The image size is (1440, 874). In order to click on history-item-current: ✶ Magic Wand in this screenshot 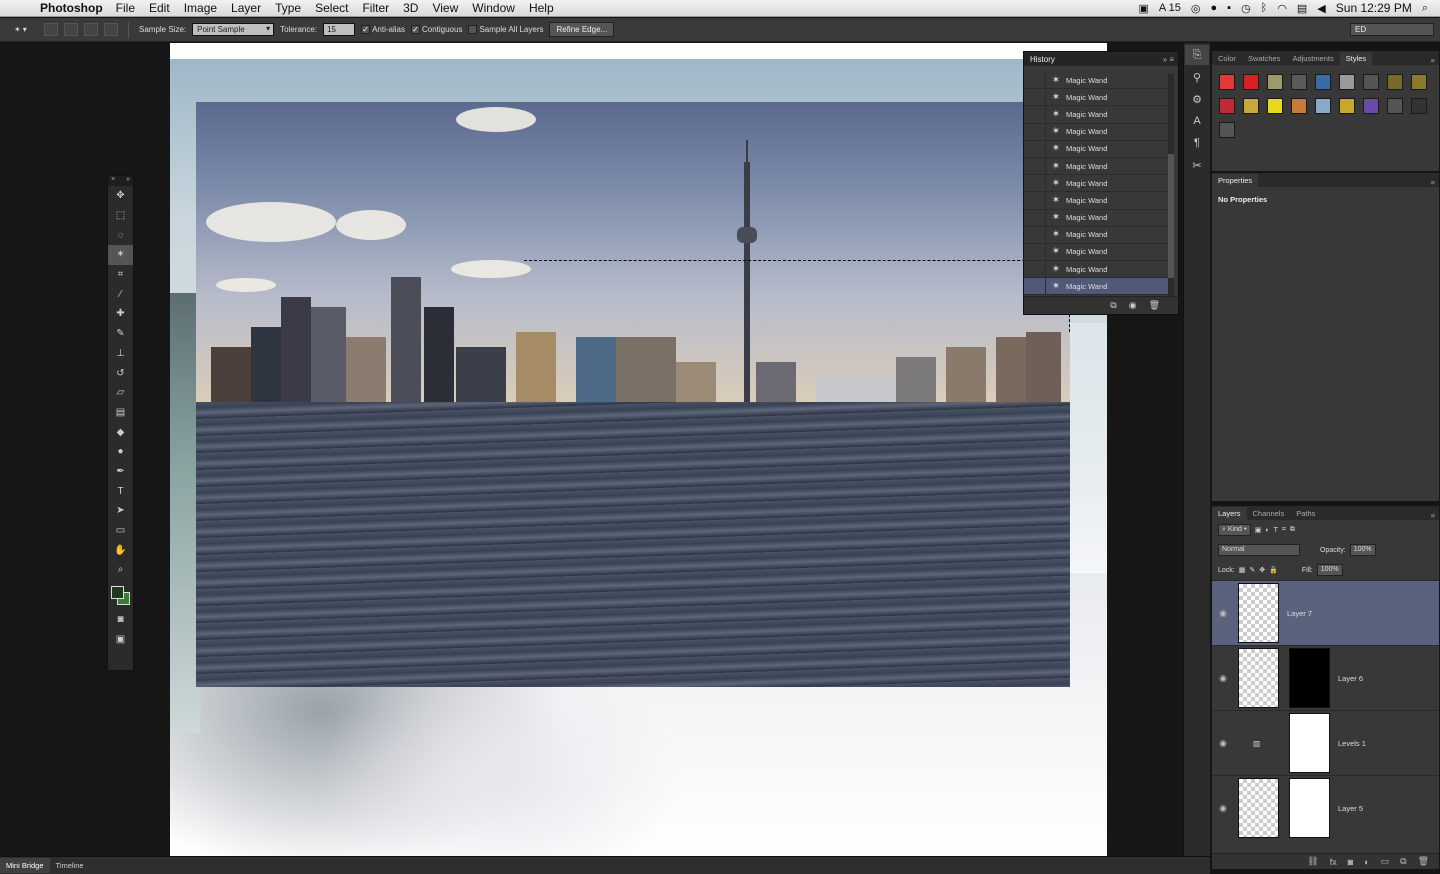, I will do `click(1096, 286)`.